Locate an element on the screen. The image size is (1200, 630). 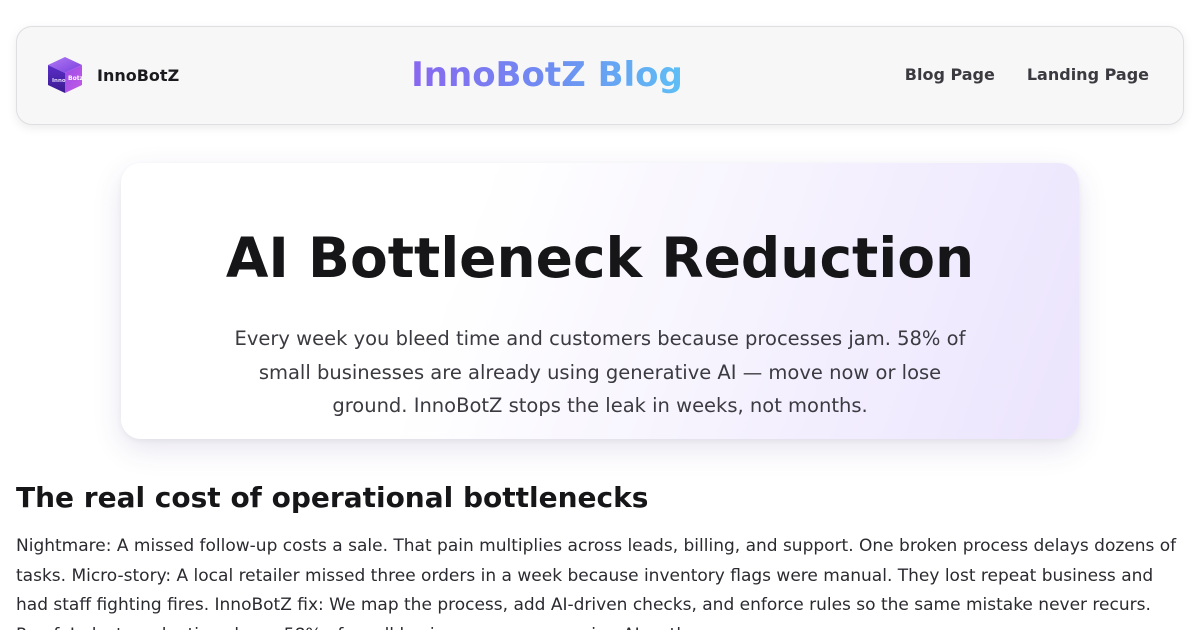
brand: Inno Botz InnoBotZ is located at coordinates (112, 75).